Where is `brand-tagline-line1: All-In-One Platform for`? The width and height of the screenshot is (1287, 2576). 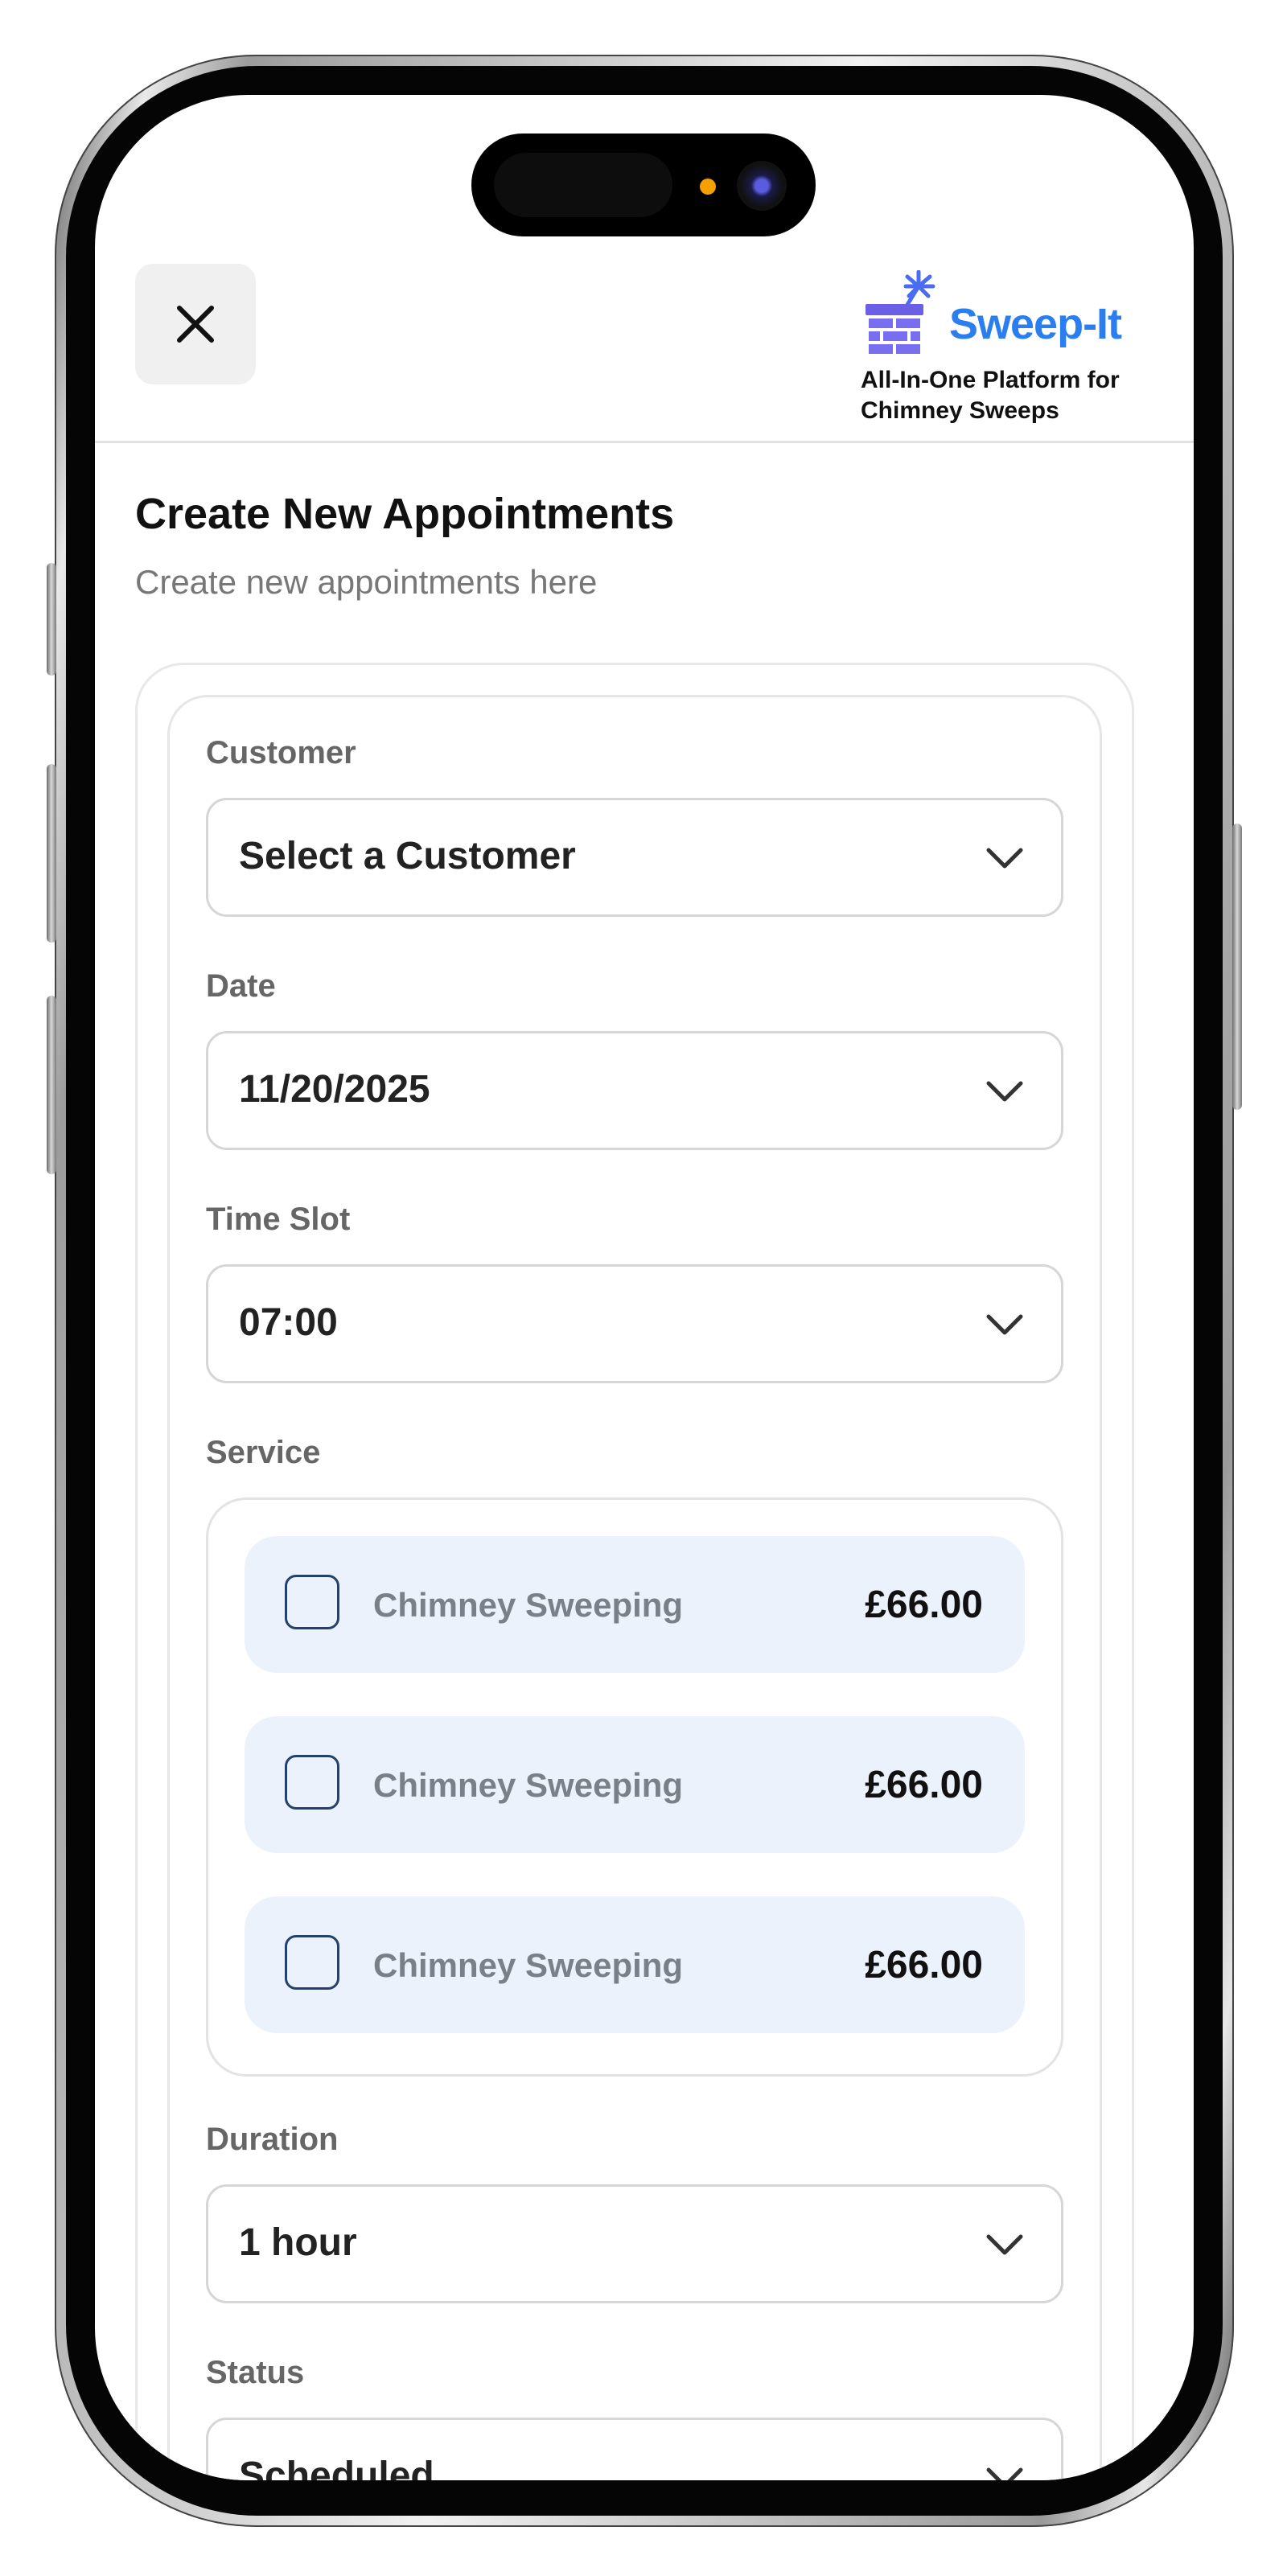 brand-tagline-line1: All-In-One Platform for is located at coordinates (990, 380).